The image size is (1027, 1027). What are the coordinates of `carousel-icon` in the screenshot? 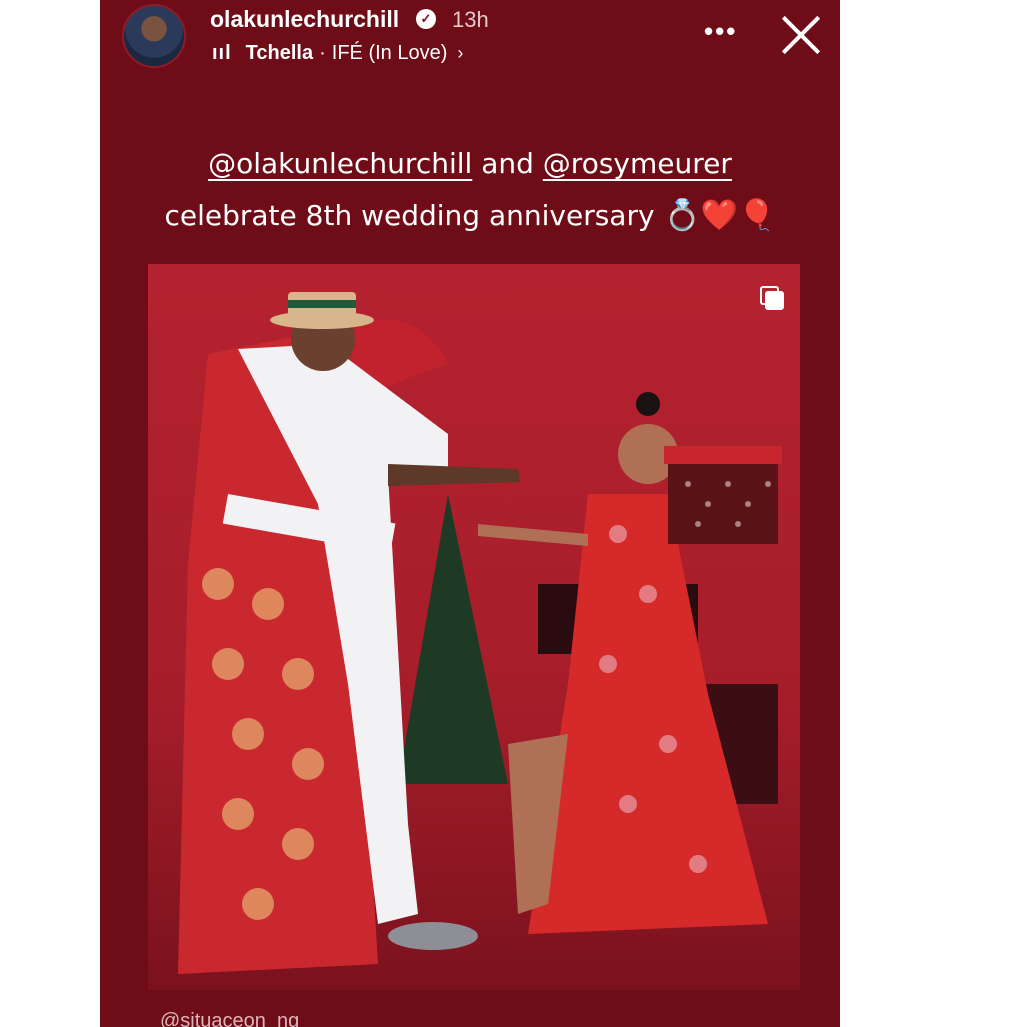 It's located at (772, 298).